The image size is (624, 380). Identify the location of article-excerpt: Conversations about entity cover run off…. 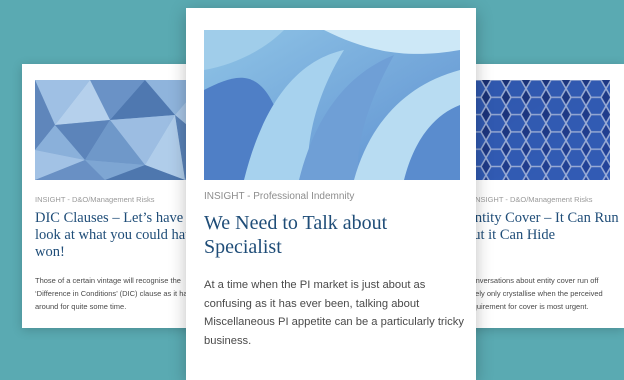
(534, 293).